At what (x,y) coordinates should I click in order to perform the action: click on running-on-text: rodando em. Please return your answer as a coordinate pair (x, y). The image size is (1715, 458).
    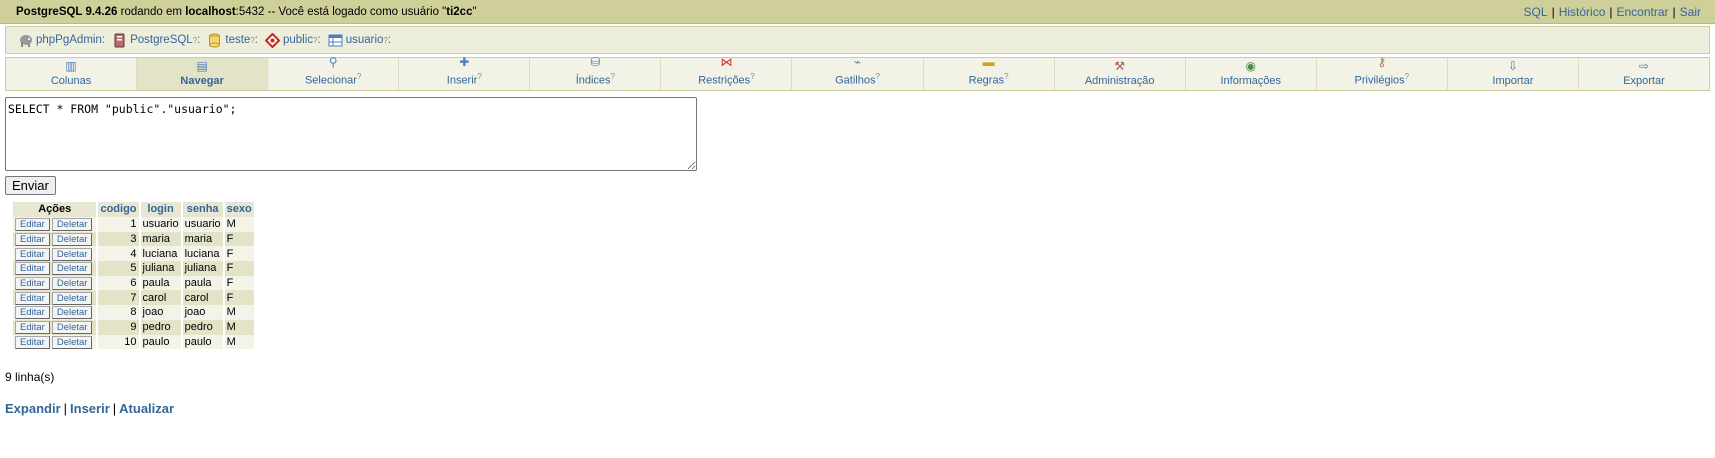
    Looking at the image, I should click on (151, 11).